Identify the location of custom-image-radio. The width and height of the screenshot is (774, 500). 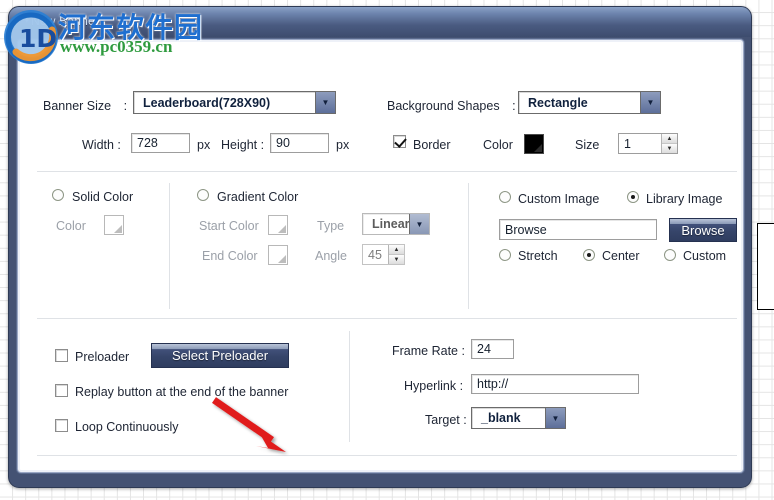
(505, 197).